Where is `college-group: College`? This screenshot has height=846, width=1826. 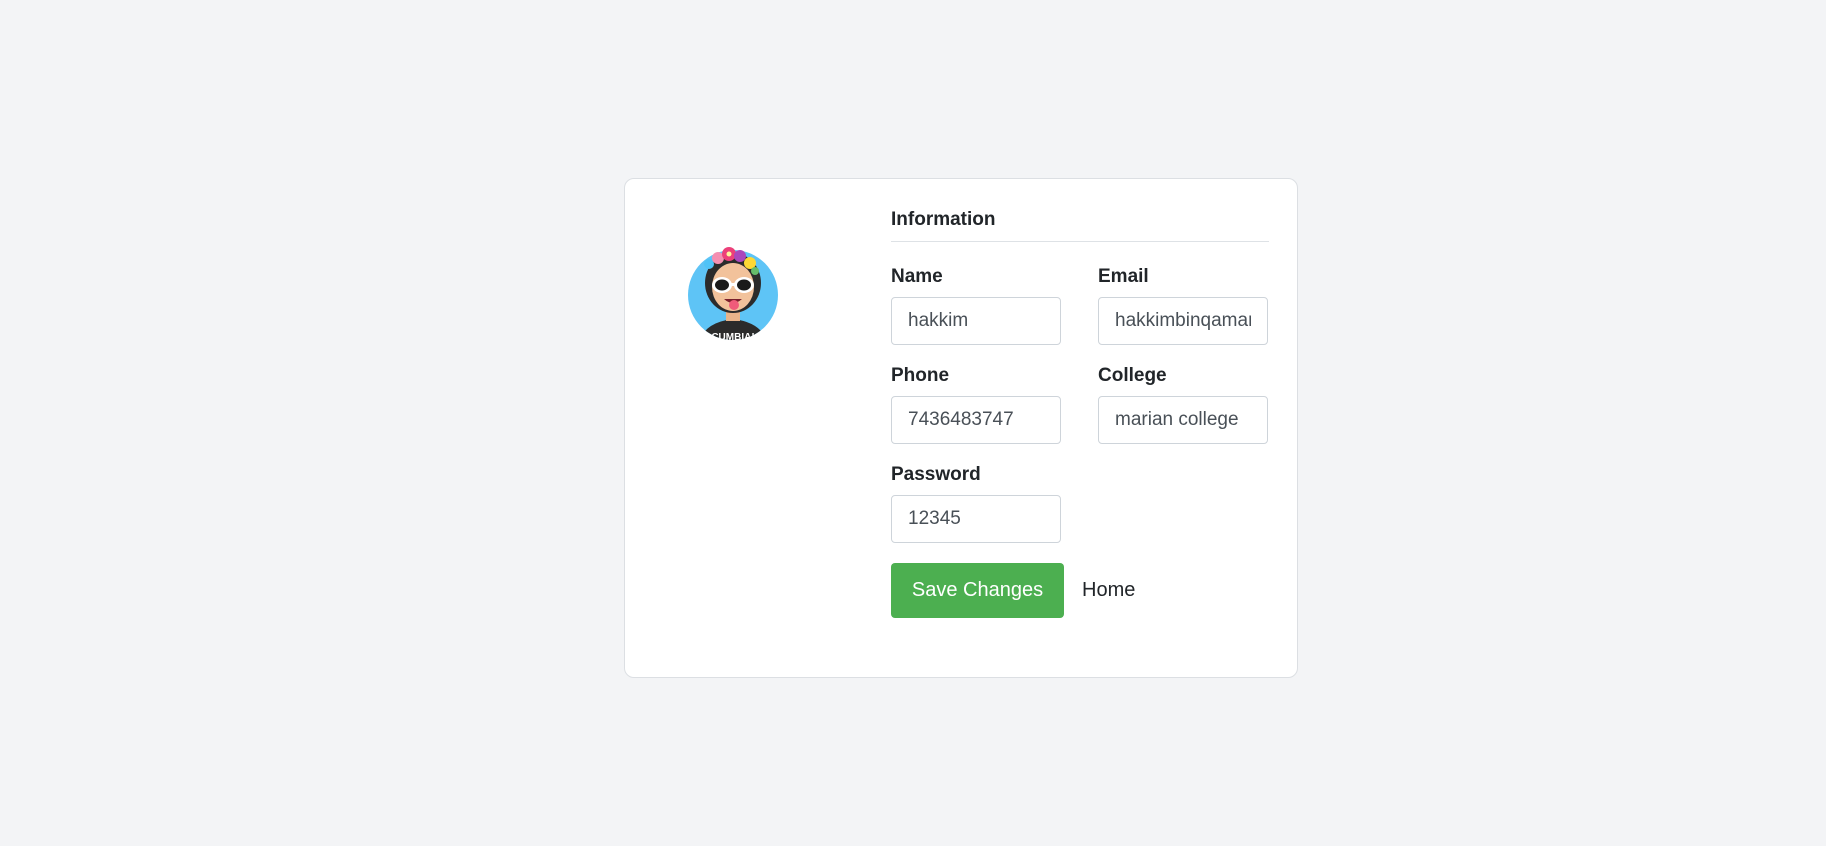 college-group: College is located at coordinates (1183, 404).